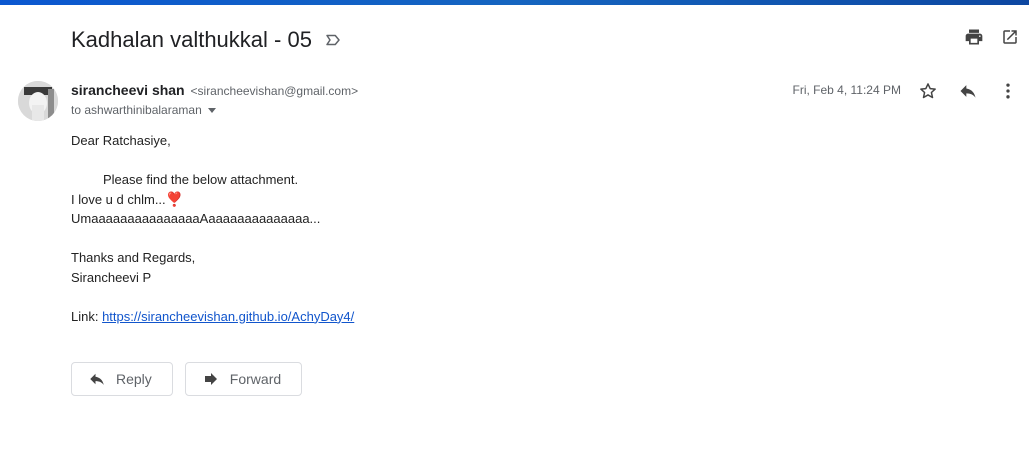  Describe the element at coordinates (514, 2) in the screenshot. I see `top-accent-bar` at that location.